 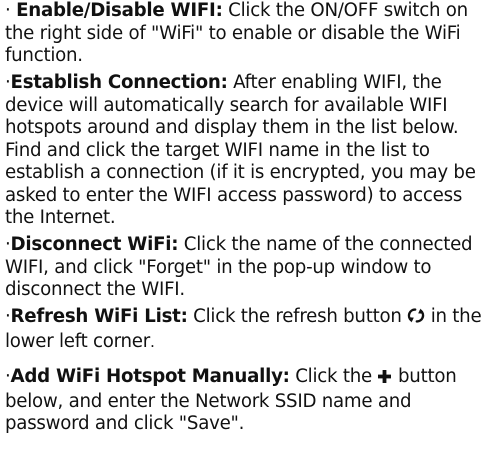 I want to click on instruction-text: Click the refresh button, so click(x=297, y=316).